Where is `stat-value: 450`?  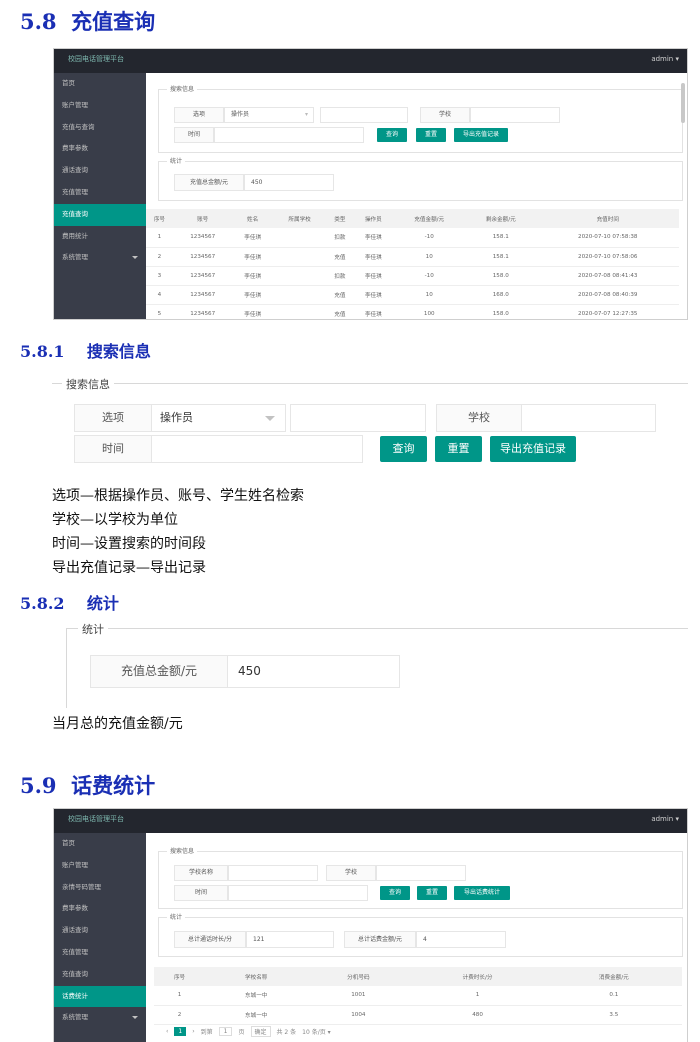
stat-value: 450 is located at coordinates (313, 671).